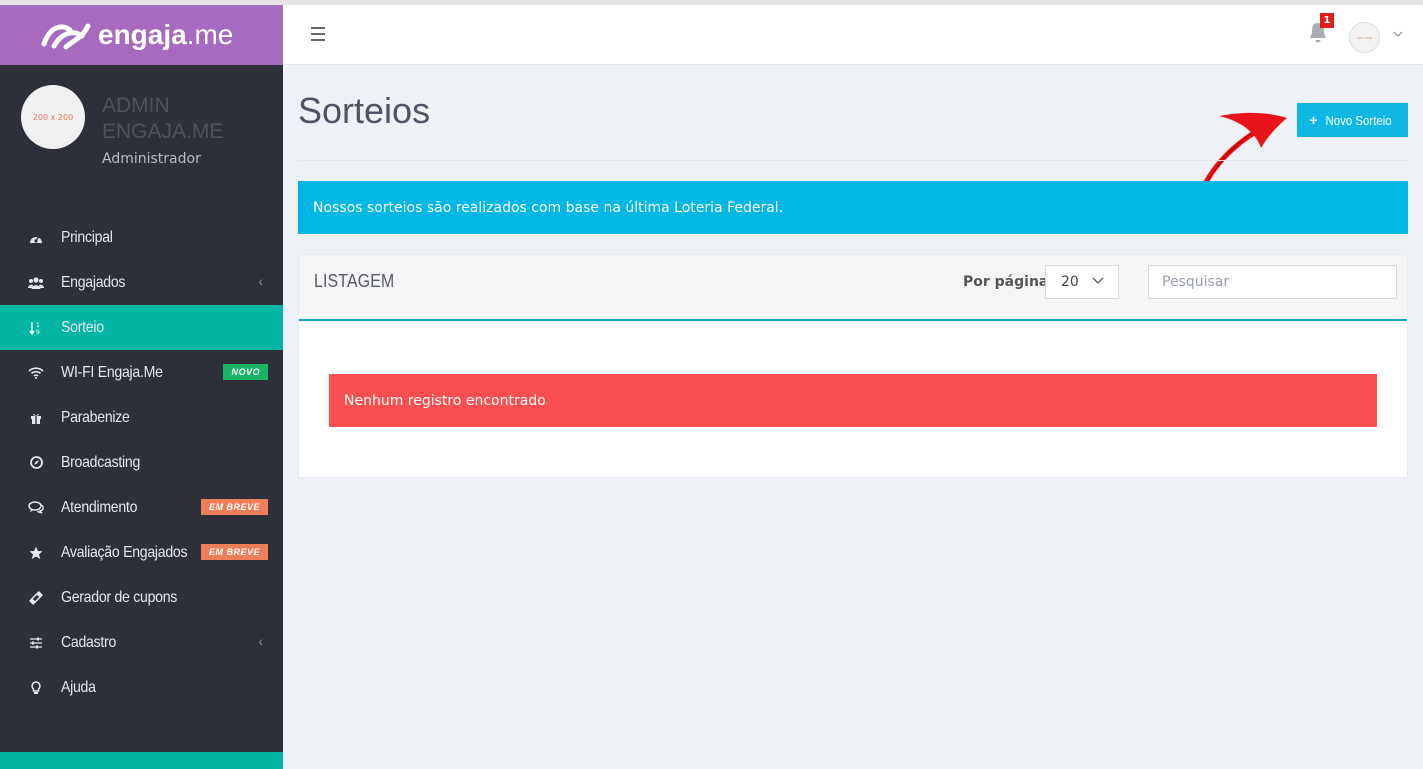  Describe the element at coordinates (1358, 120) in the screenshot. I see `new-raffle-label: Novo Sorteio` at that location.